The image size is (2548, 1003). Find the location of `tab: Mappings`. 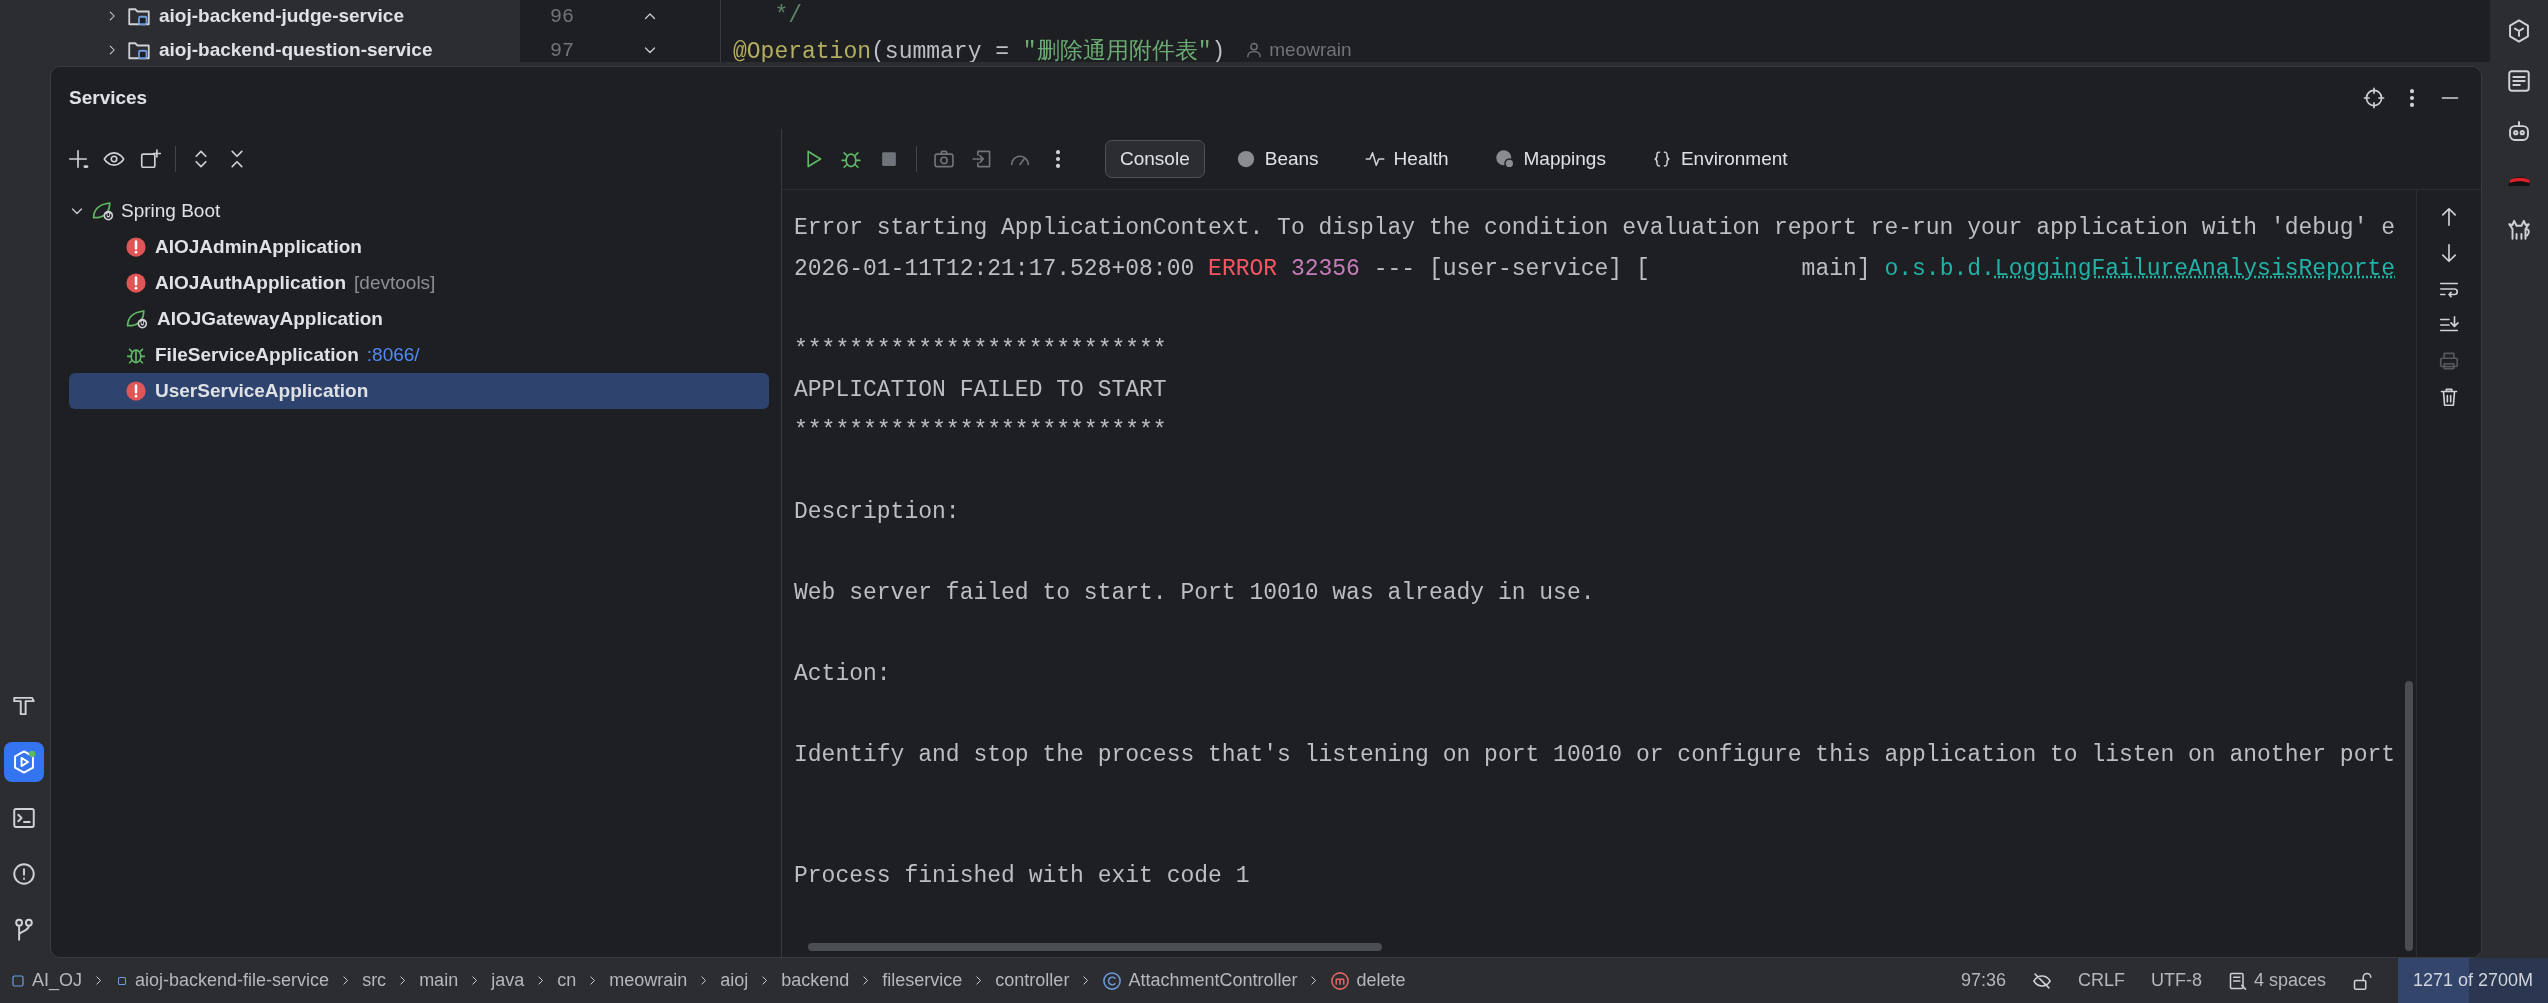

tab: Mappings is located at coordinates (1550, 159).